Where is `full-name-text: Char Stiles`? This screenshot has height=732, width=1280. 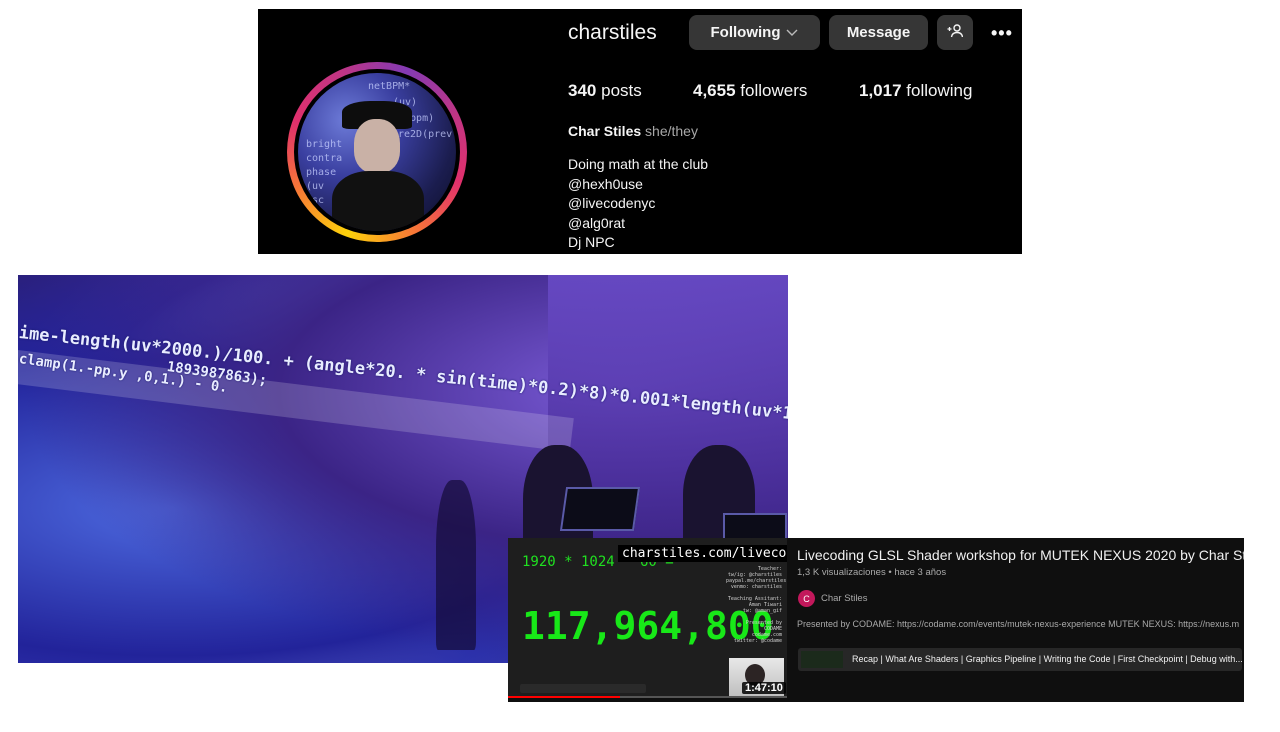
full-name-text: Char Stiles is located at coordinates (605, 131).